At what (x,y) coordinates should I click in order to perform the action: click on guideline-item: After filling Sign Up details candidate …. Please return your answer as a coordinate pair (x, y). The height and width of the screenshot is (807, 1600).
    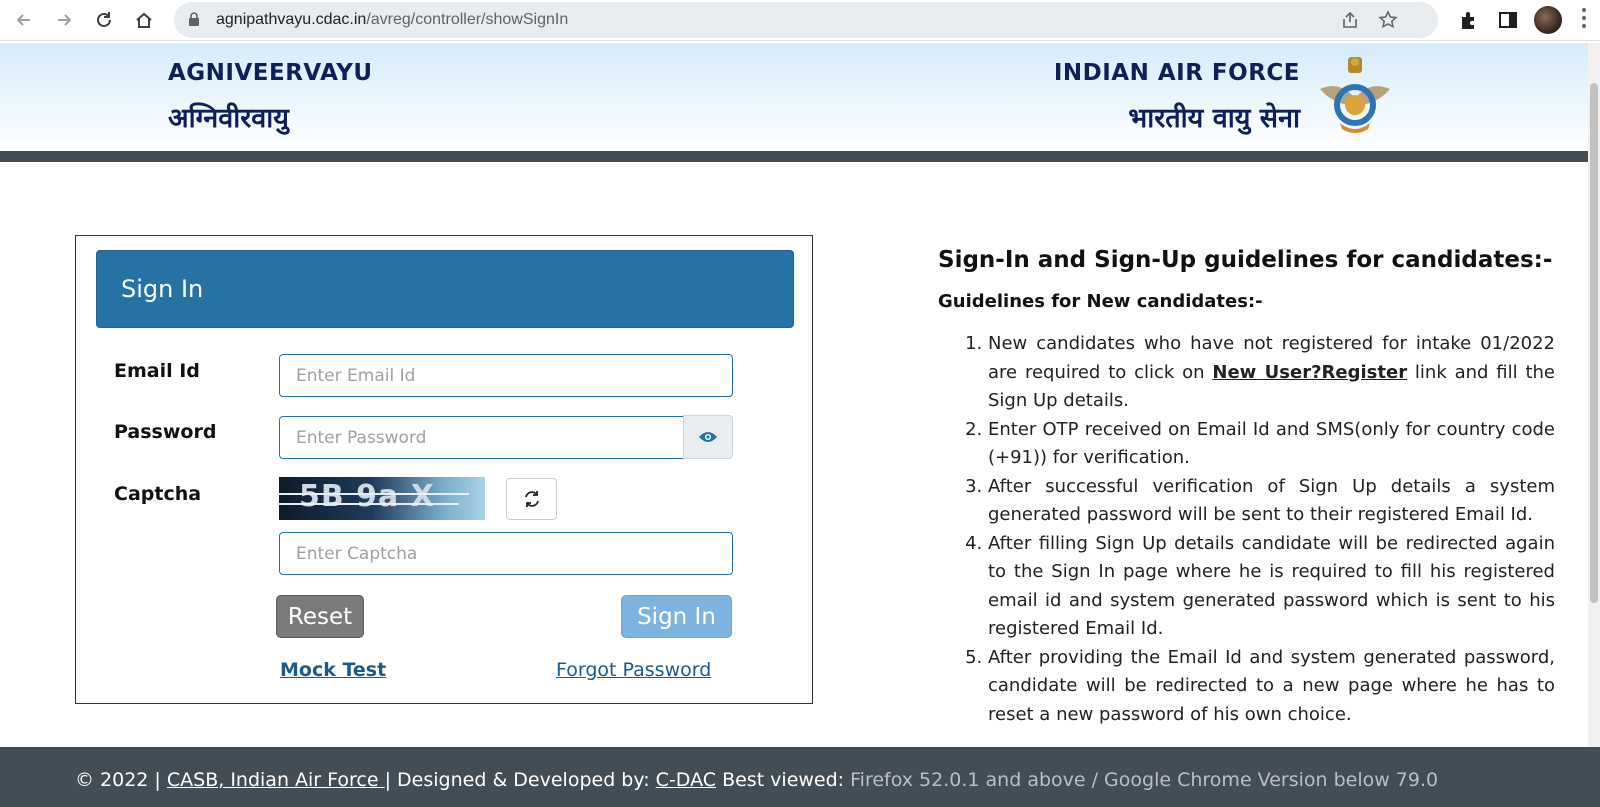
    Looking at the image, I should click on (1271, 587).